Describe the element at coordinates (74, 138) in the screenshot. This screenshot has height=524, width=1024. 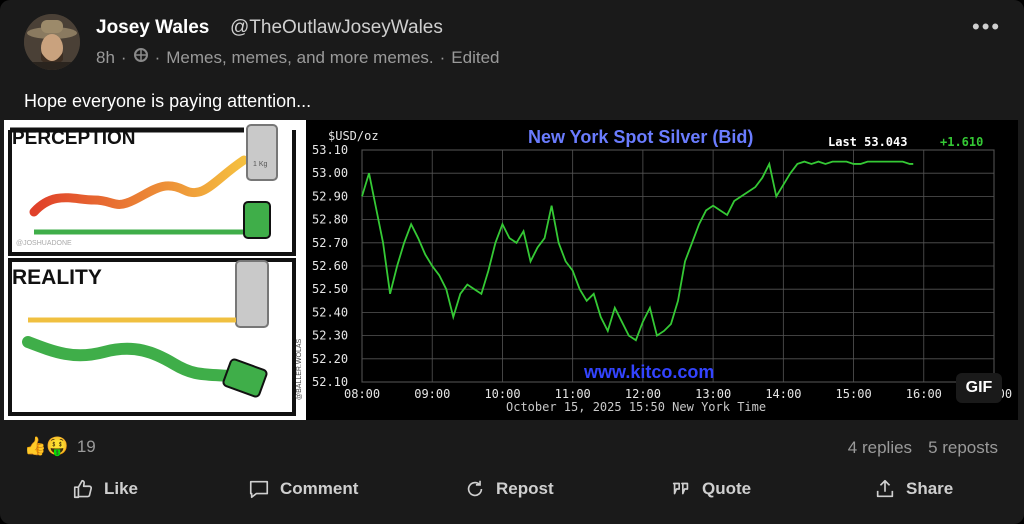
I see `meme-perception-label: PERCEPTION` at that location.